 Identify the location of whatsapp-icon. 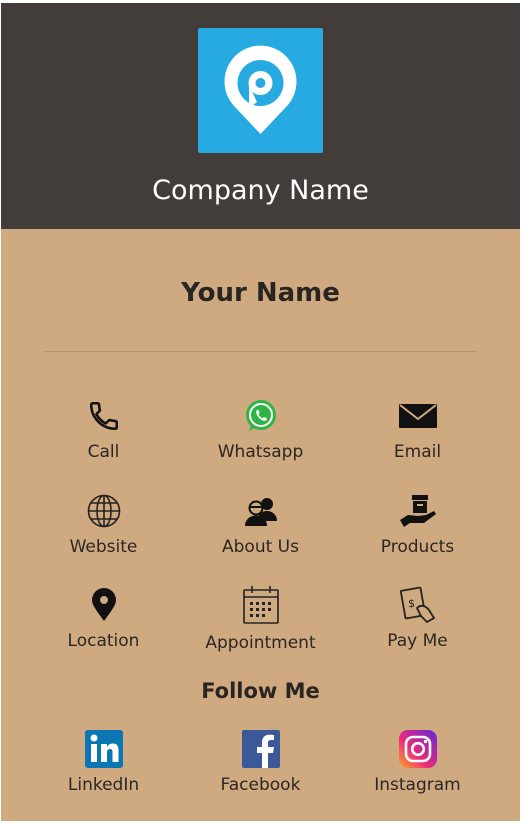
(261, 416).